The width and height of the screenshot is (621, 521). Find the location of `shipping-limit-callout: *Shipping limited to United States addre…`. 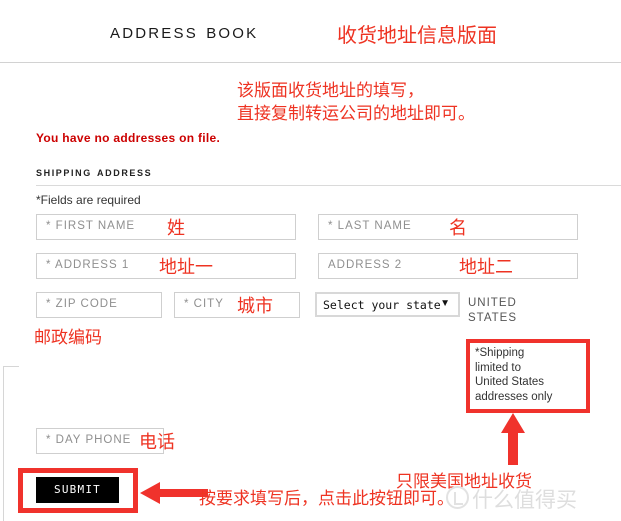

shipping-limit-callout: *Shipping limited to United States addre… is located at coordinates (528, 376).